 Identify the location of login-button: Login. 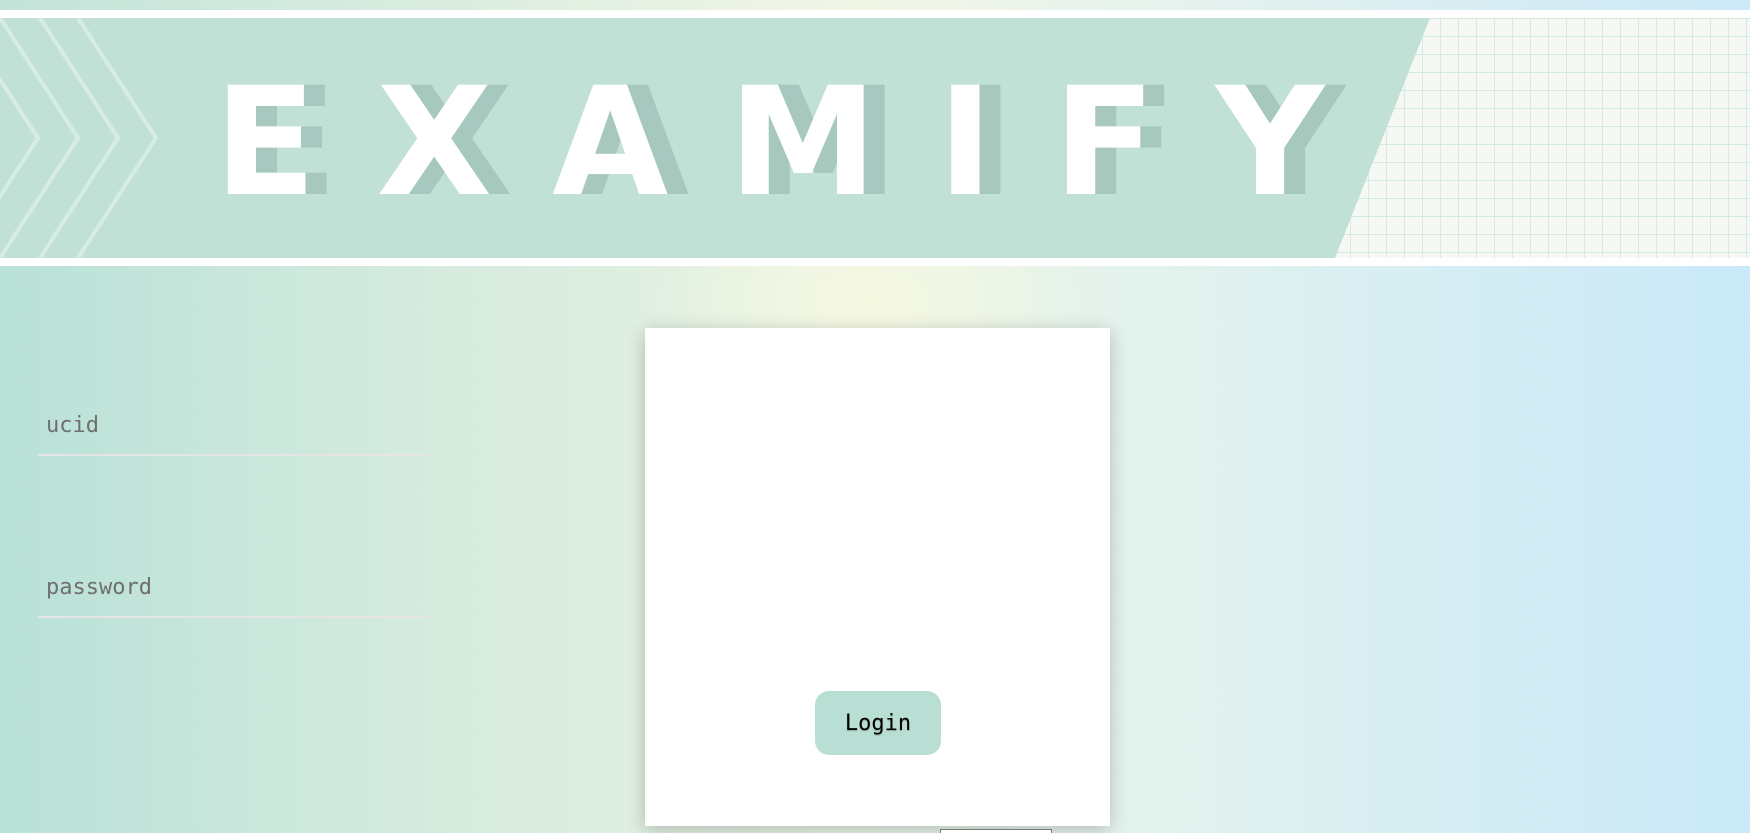
(878, 723).